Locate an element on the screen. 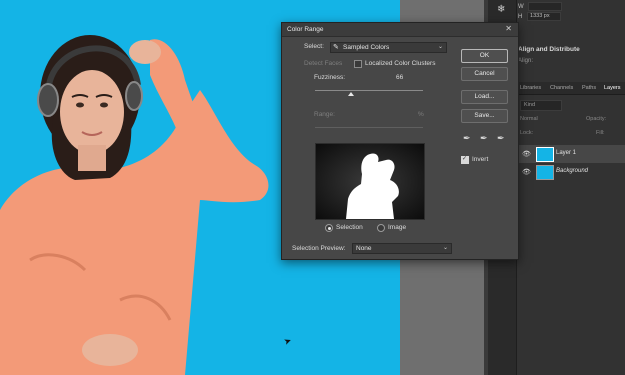 This screenshot has height=375, width=625. ok-button: OK is located at coordinates (484, 56).